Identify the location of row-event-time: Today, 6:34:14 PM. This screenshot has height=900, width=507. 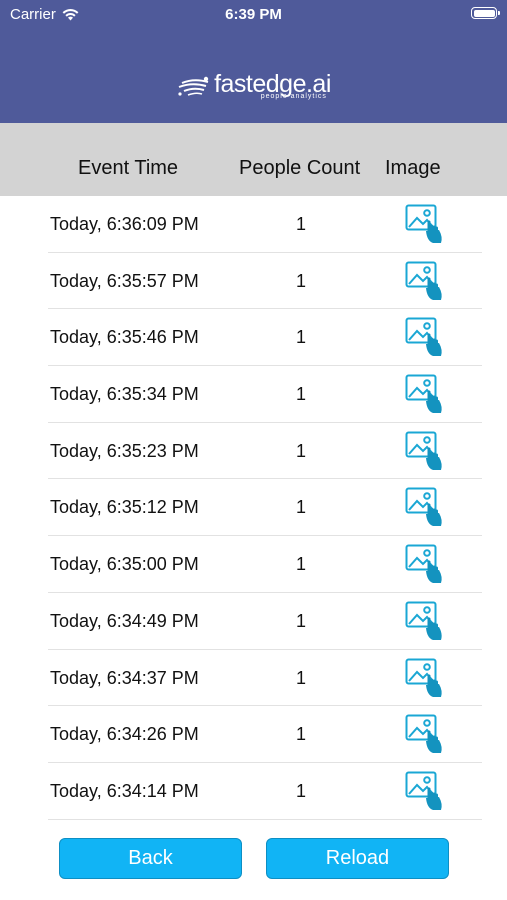
(124, 790).